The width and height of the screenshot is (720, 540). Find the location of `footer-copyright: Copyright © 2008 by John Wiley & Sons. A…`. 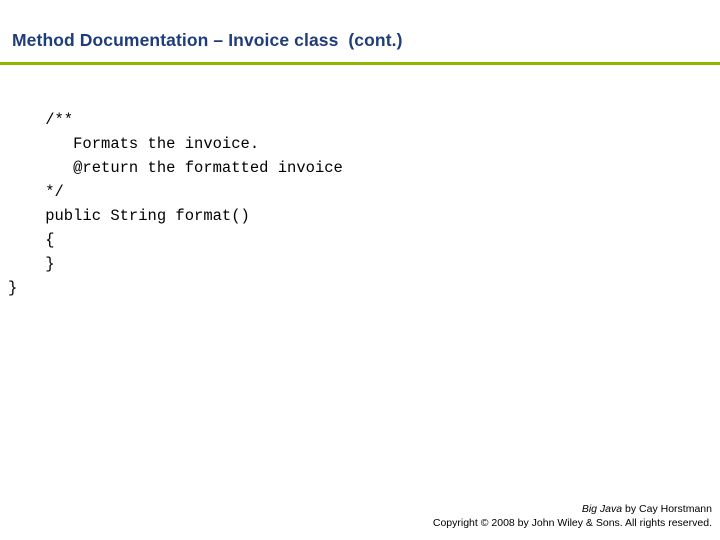

footer-copyright: Copyright © 2008 by John Wiley & Sons. A… is located at coordinates (572, 523).